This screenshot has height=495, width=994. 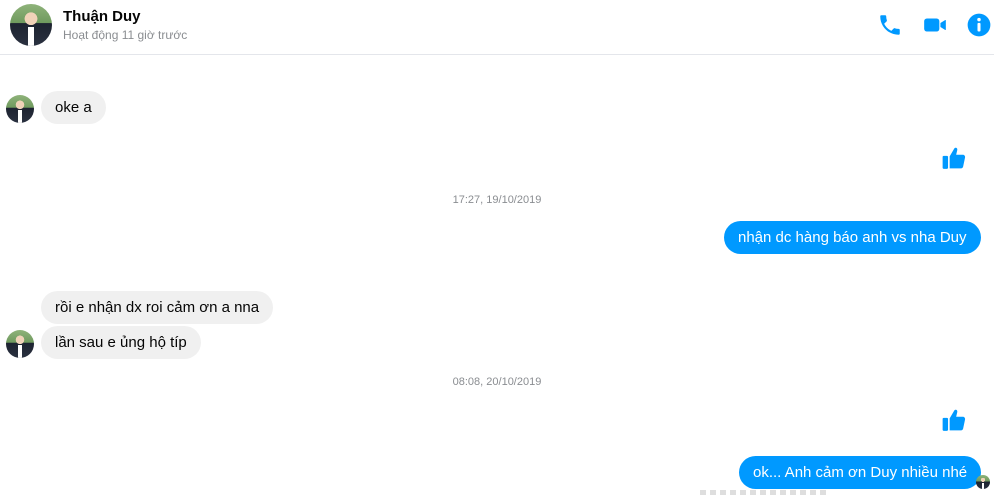 What do you see at coordinates (102, 16) in the screenshot?
I see `contact-name: Thuận Duy` at bounding box center [102, 16].